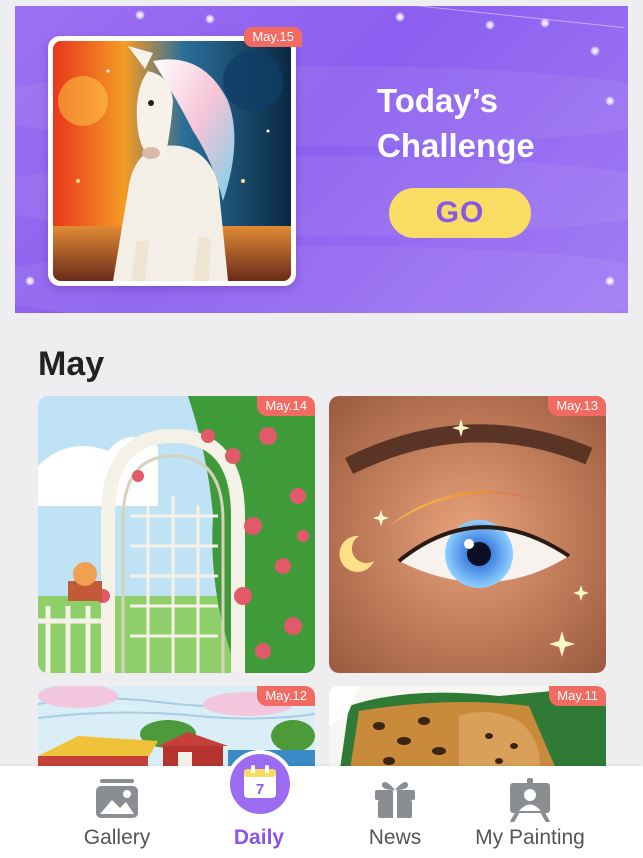  What do you see at coordinates (71, 364) in the screenshot?
I see `month-heading: May` at bounding box center [71, 364].